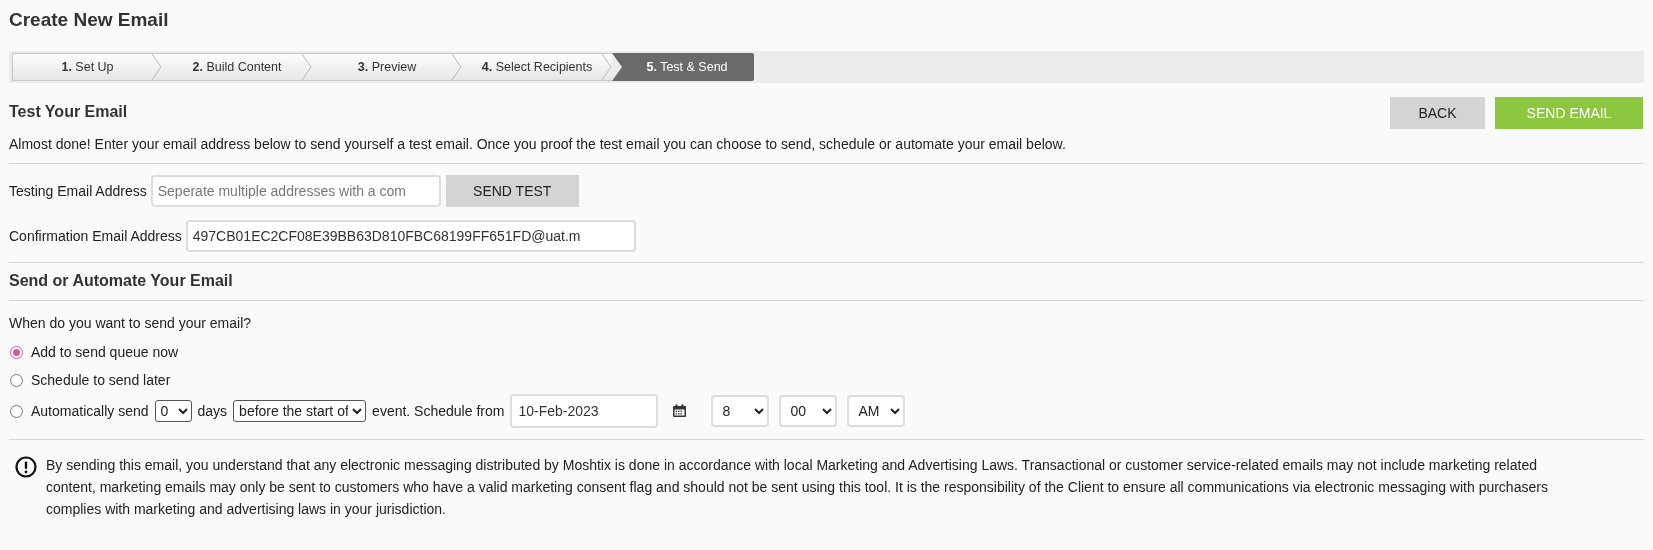 The width and height of the screenshot is (1653, 550). What do you see at coordinates (101, 380) in the screenshot?
I see `option-label: Schedule to send later` at bounding box center [101, 380].